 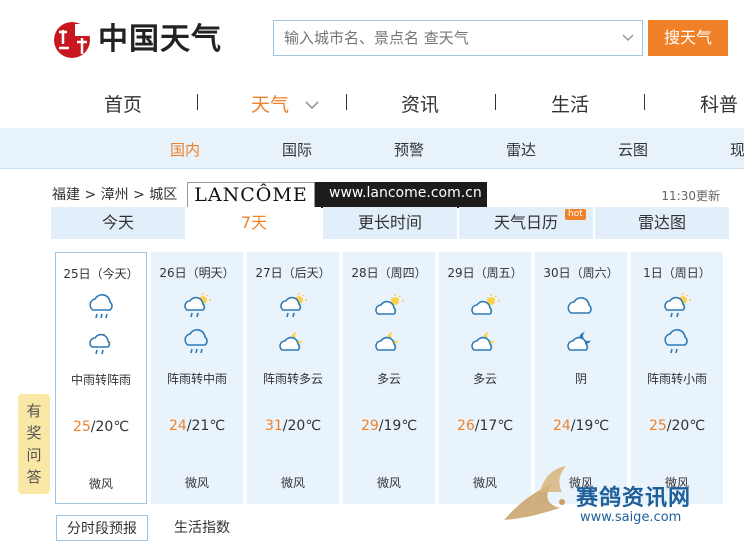 I want to click on temp-low: /21℃, so click(x=206, y=426).